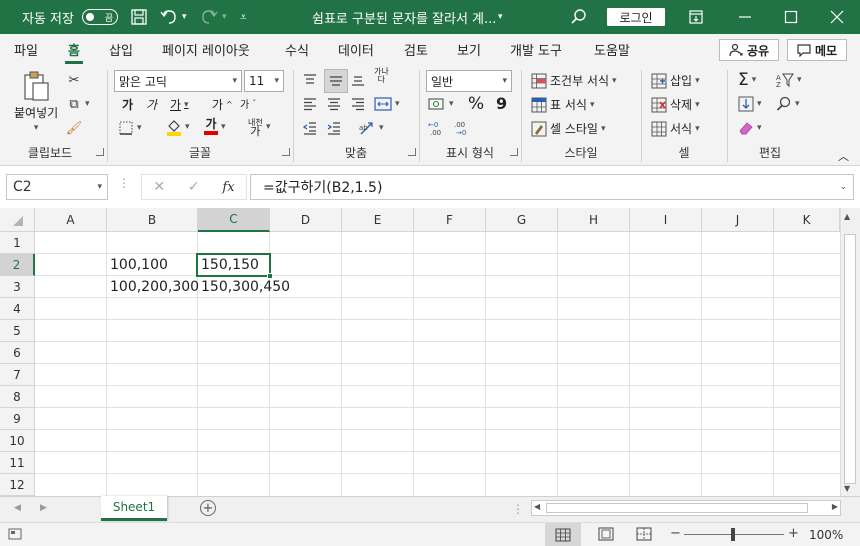 This screenshot has width=860, height=546. I want to click on prev-sheet-icon: ◀, so click(17, 508).